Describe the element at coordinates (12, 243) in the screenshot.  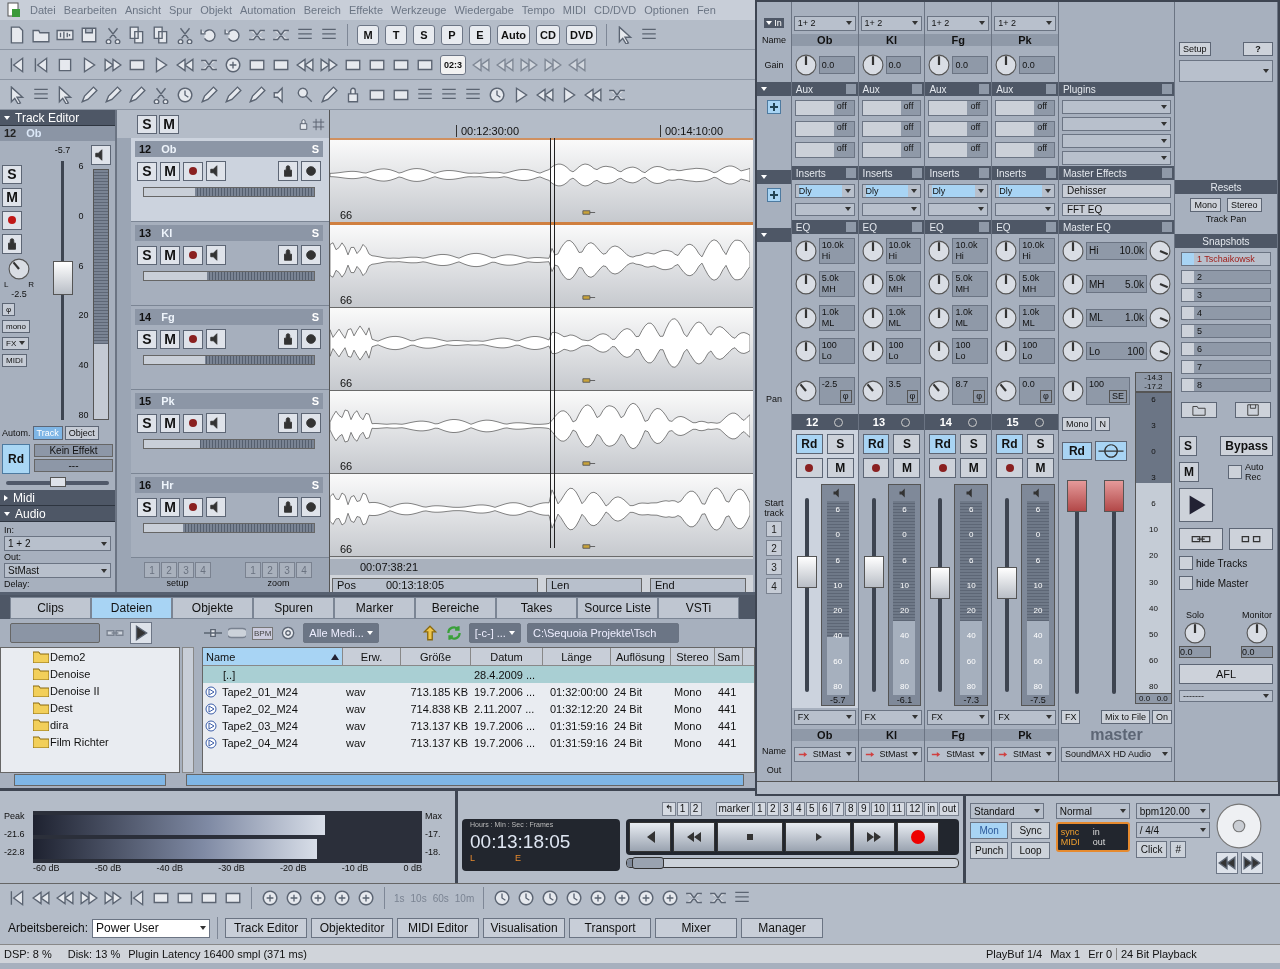
I see `lock-icon` at that location.